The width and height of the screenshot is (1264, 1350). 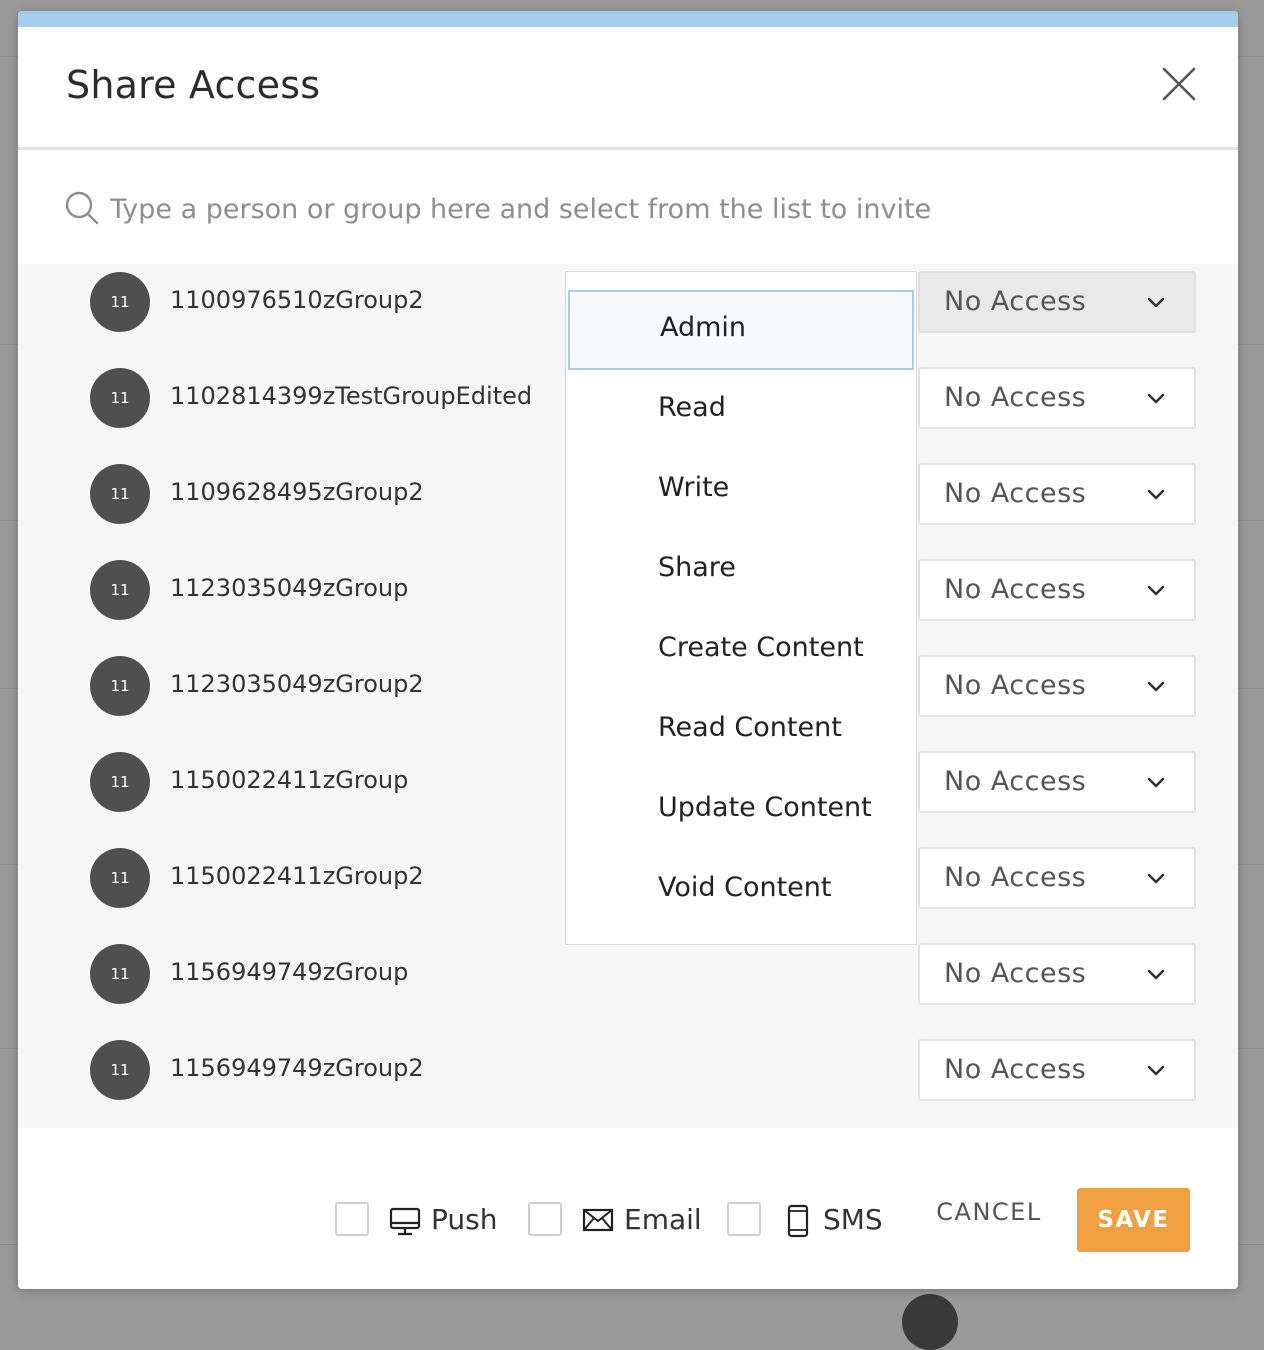 I want to click on monitor-icon, so click(x=405, y=1221).